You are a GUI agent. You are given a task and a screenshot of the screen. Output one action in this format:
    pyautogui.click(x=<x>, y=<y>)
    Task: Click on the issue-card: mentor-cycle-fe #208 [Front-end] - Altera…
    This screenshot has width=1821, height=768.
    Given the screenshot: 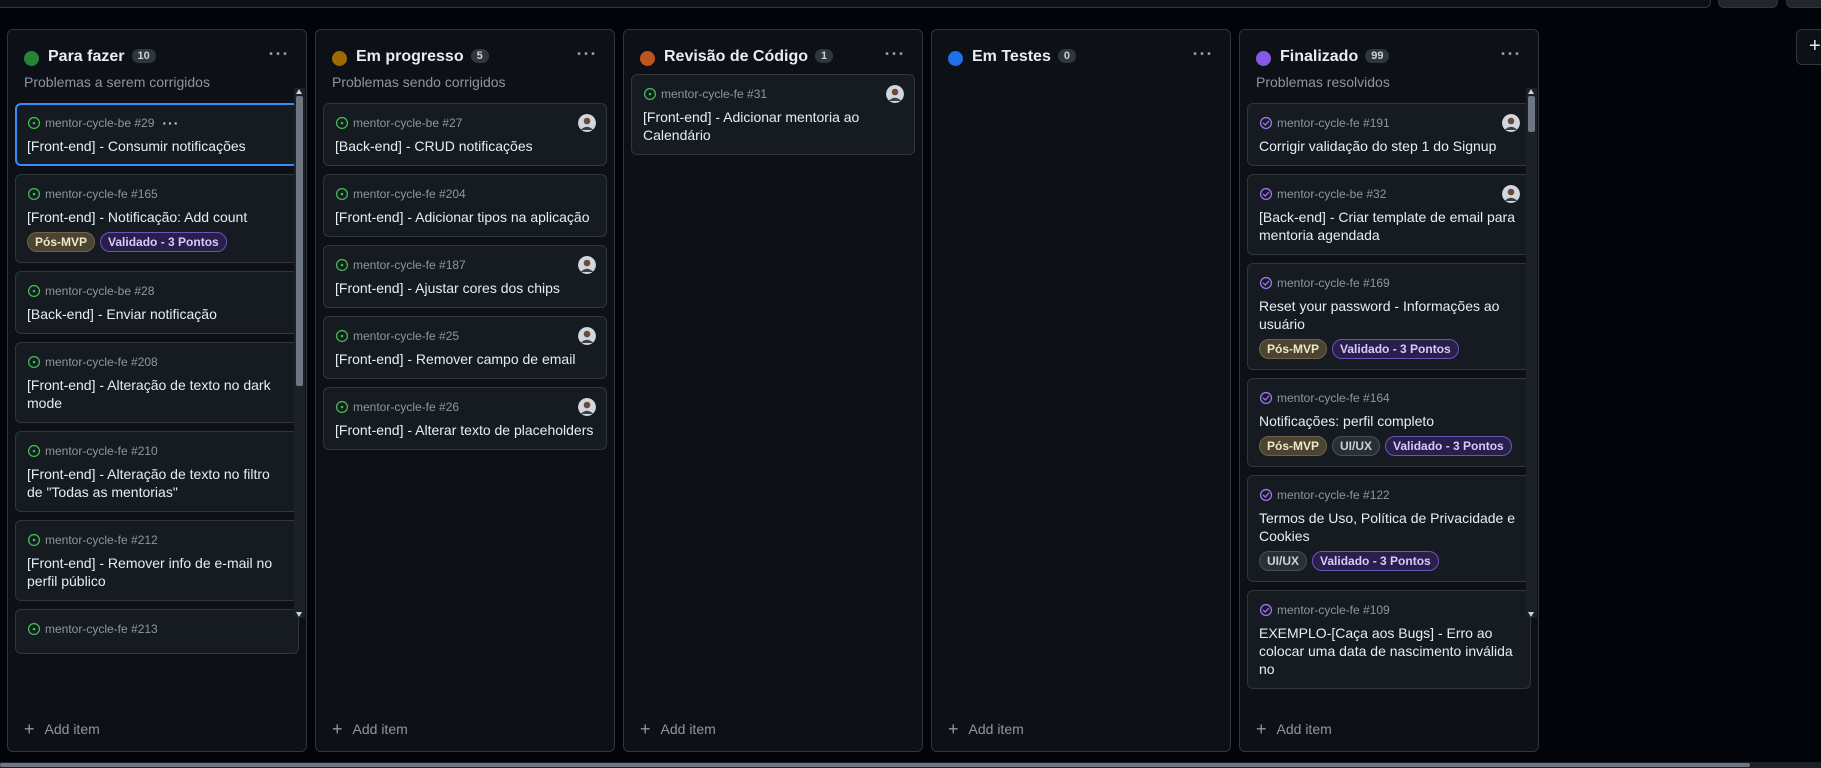 What is the action you would take?
    pyautogui.click(x=157, y=382)
    